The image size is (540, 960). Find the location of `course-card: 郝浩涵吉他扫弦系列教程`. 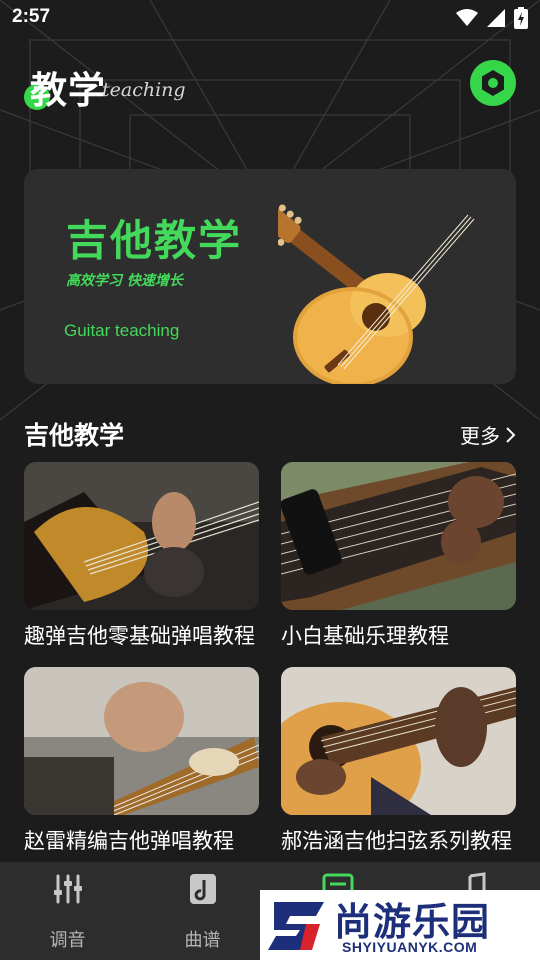

course-card: 郝浩涵吉他扫弦系列教程 is located at coordinates (398, 761).